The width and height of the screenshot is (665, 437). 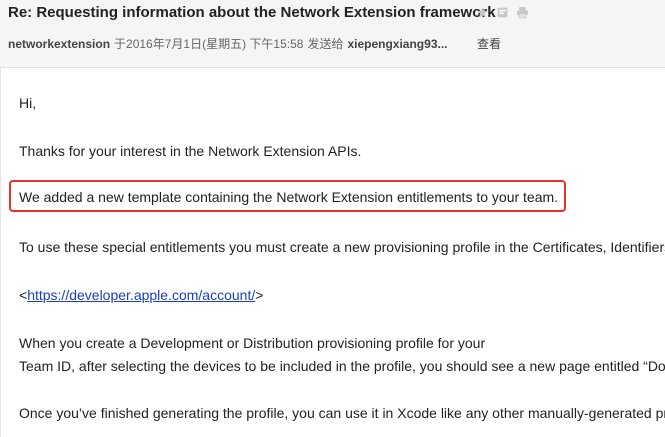 I want to click on account-link-line: <https://developer.apple.com/account/>, so click(x=141, y=295).